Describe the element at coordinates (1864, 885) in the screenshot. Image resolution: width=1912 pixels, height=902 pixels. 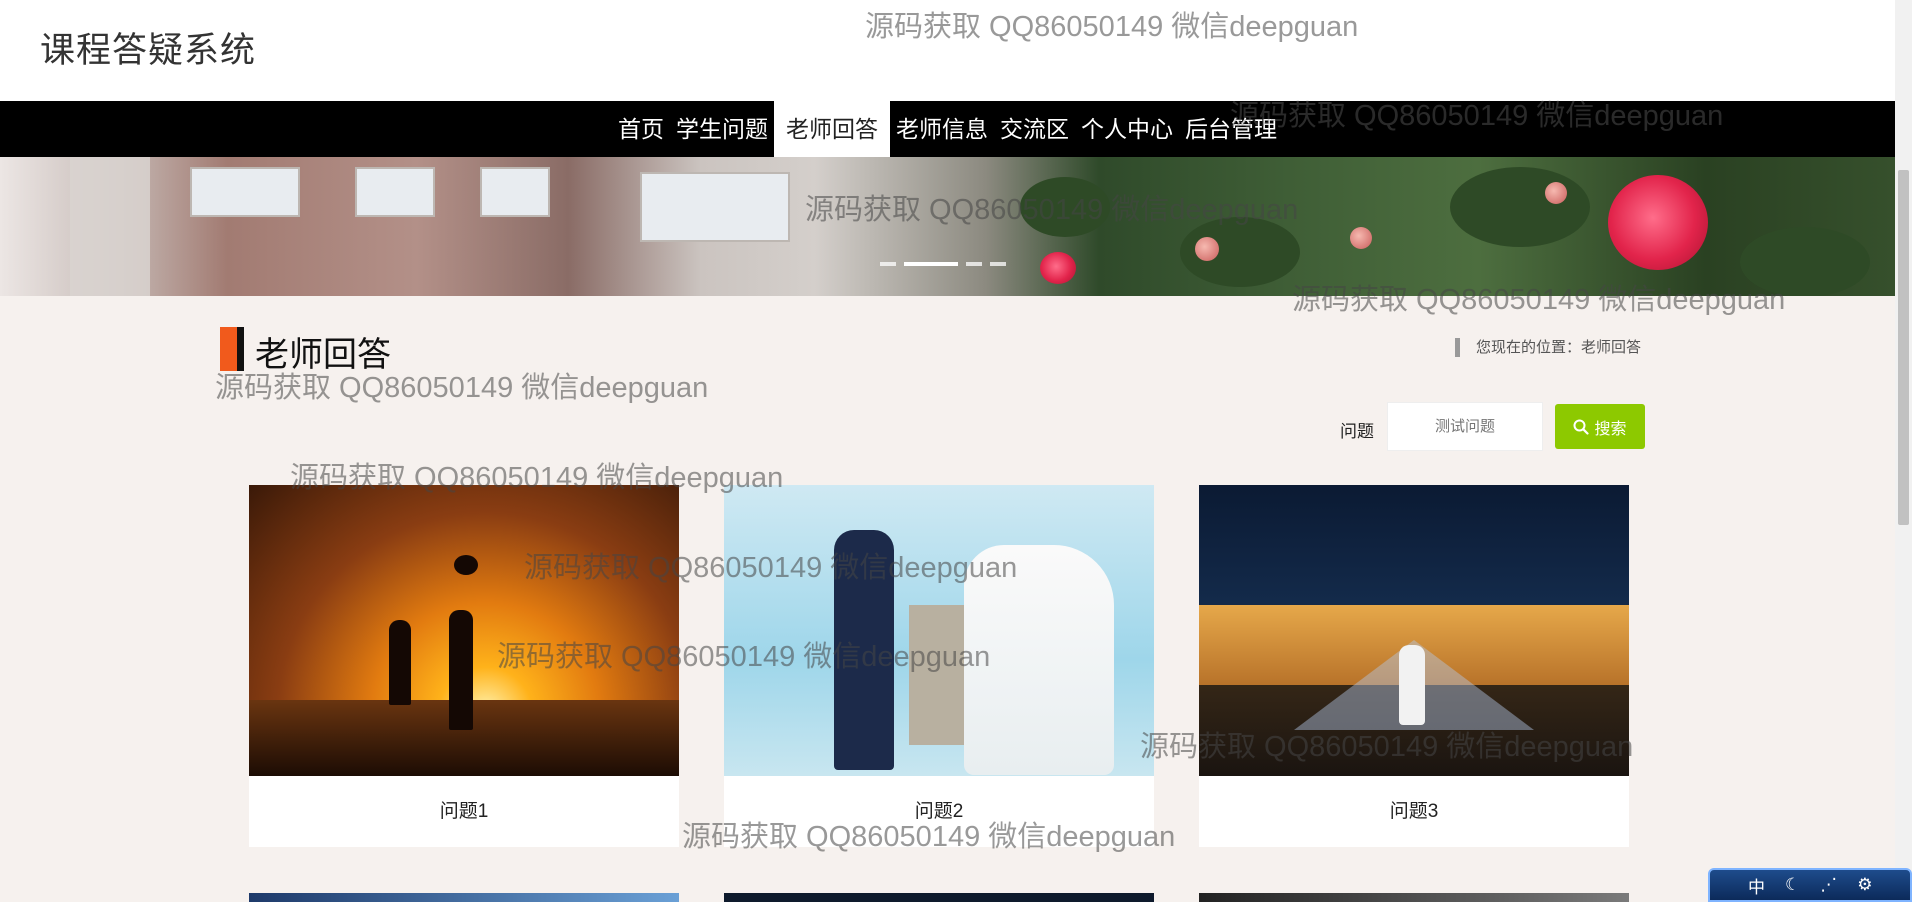
I see `gear-icon: ⚙` at that location.